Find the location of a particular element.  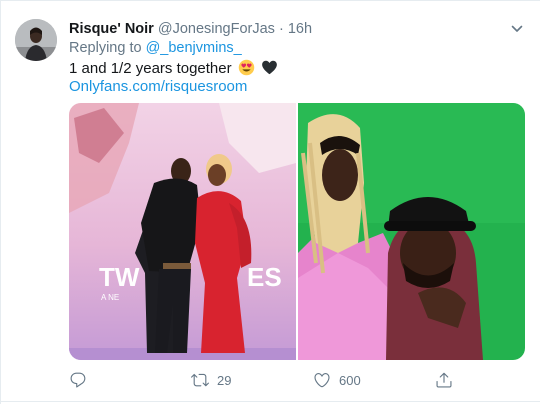

avatar is located at coordinates (36, 40).